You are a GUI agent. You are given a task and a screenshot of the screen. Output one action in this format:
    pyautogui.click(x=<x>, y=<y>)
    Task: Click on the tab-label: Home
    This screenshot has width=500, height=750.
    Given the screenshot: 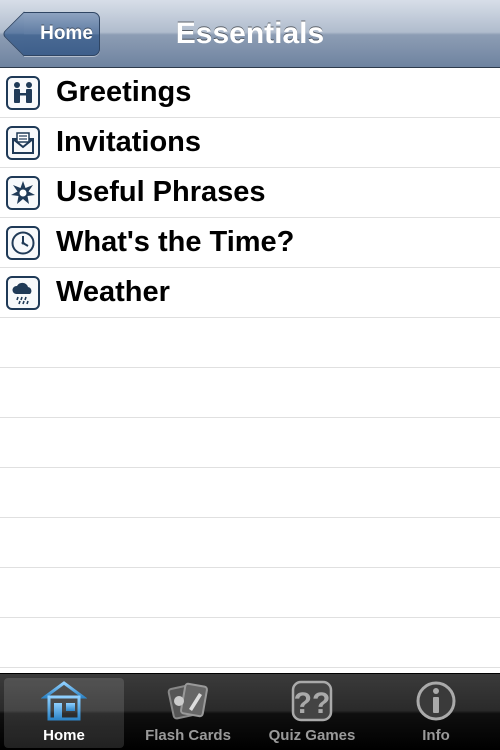 What is the action you would take?
    pyautogui.click(x=64, y=735)
    